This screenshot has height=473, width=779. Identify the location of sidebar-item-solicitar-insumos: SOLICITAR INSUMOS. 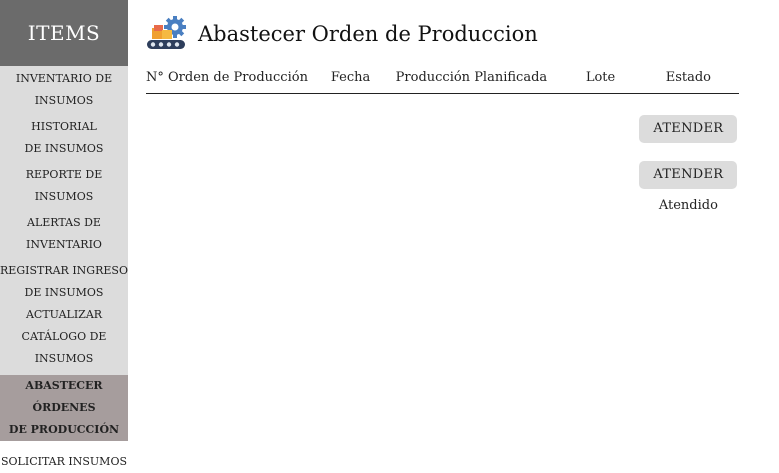
(64, 457).